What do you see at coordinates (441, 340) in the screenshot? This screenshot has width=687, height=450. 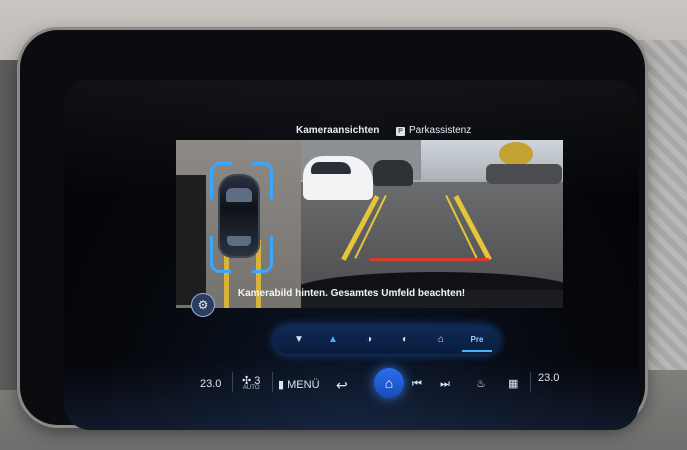 I see `car-side-icon: ⌂` at bounding box center [441, 340].